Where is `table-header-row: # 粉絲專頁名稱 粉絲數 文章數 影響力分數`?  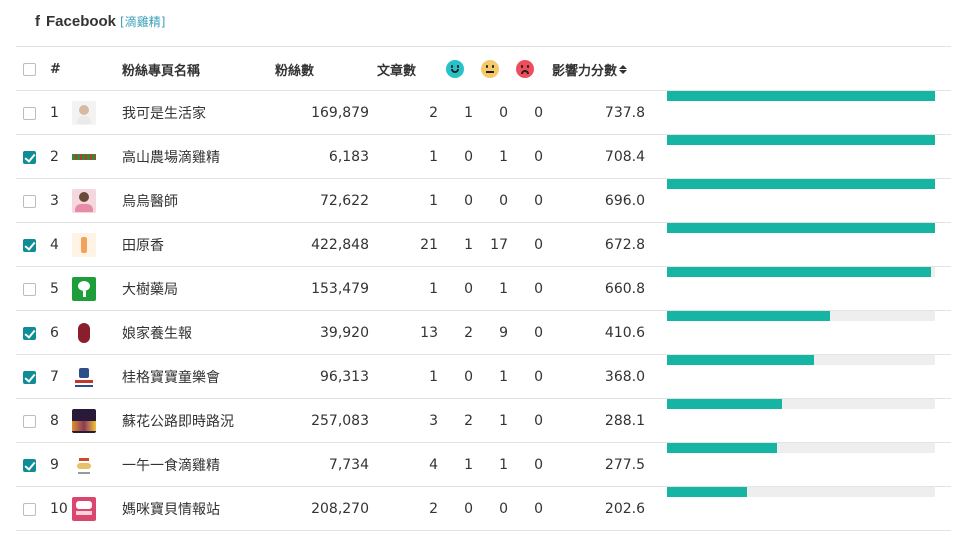 table-header-row: # 粉絲專頁名稱 粉絲數 文章數 影響力分數 is located at coordinates (482, 69).